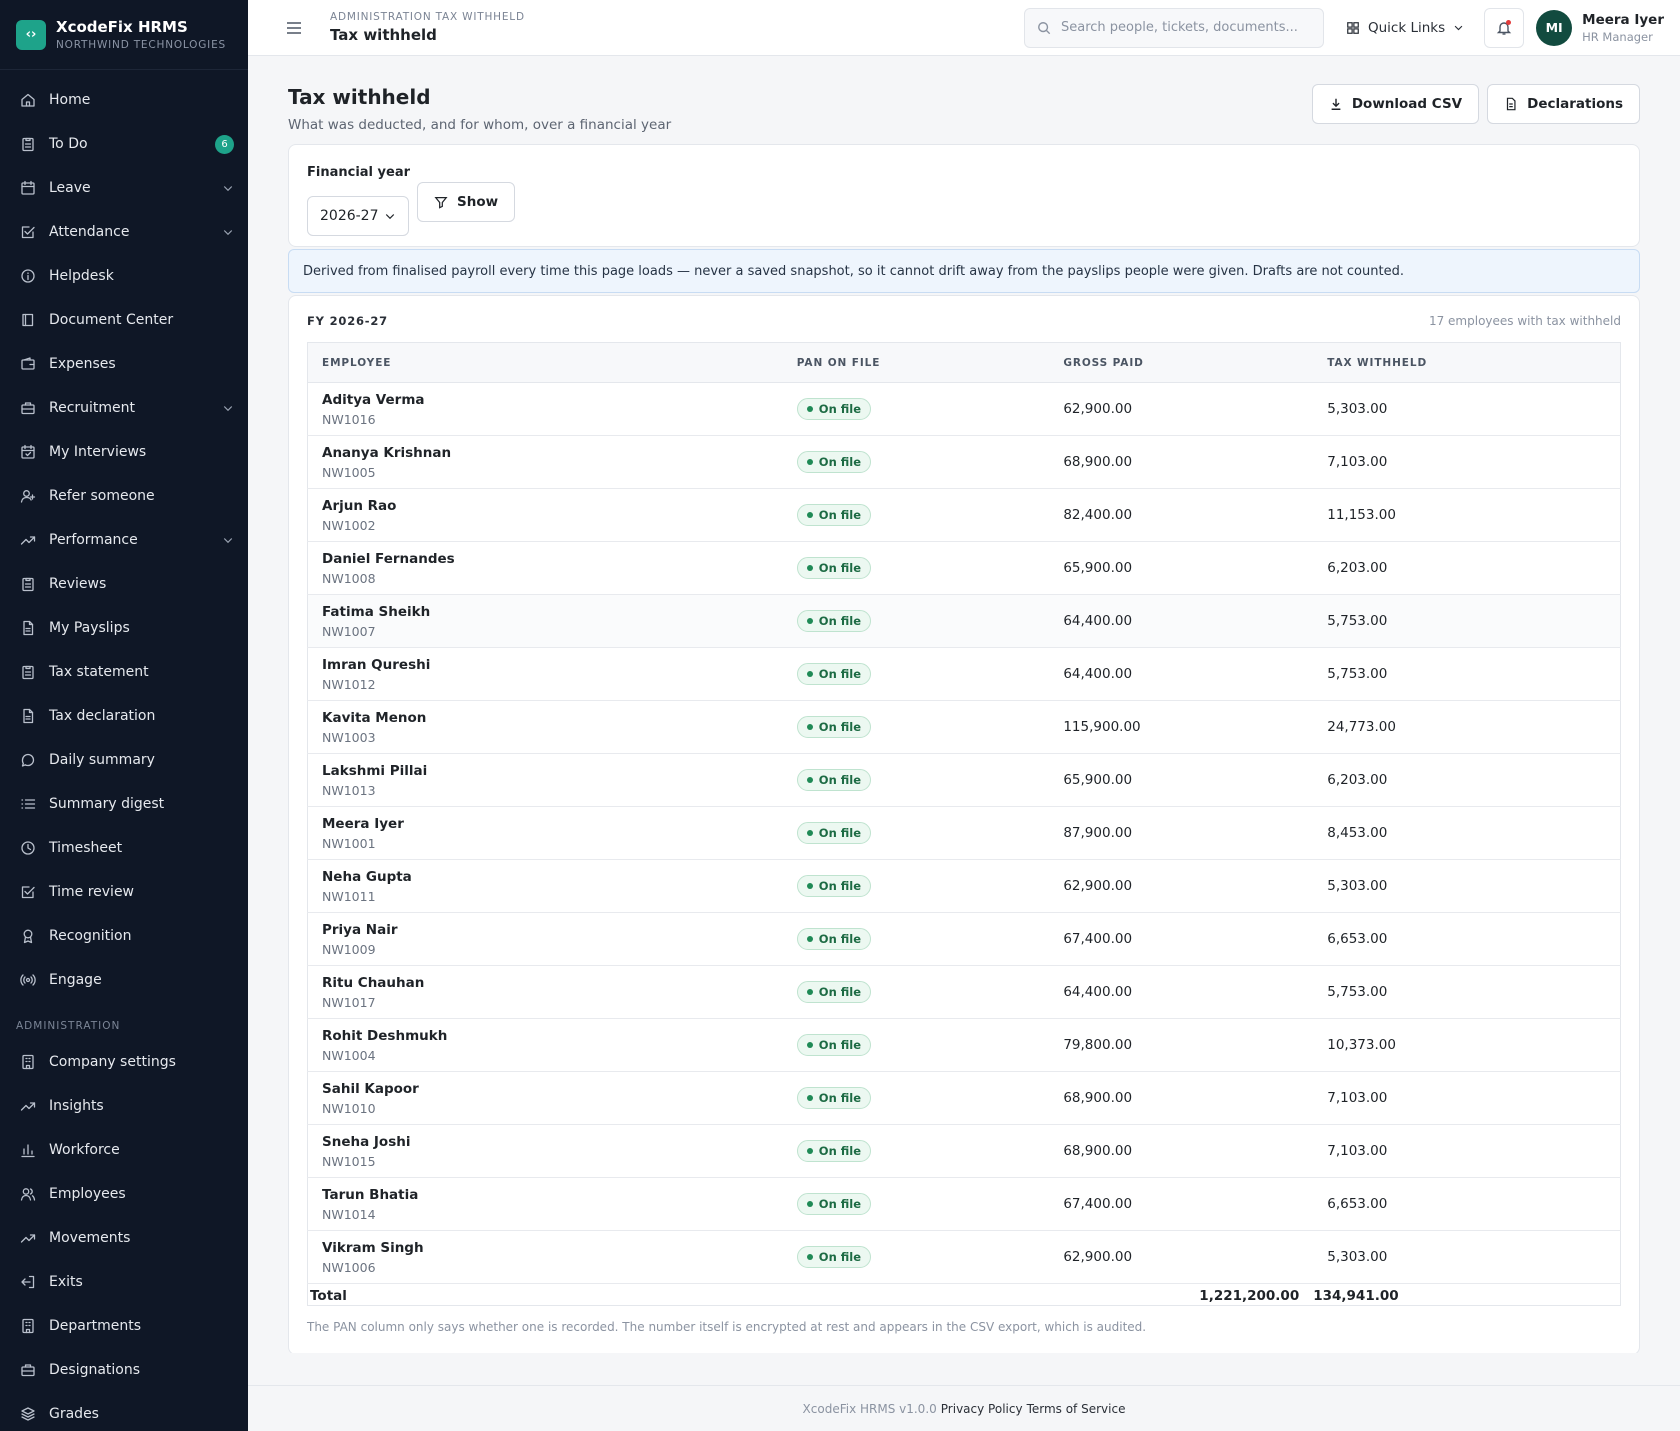 The height and width of the screenshot is (1431, 1680). I want to click on sidebar-item-workforce: Workforce, so click(124, 1150).